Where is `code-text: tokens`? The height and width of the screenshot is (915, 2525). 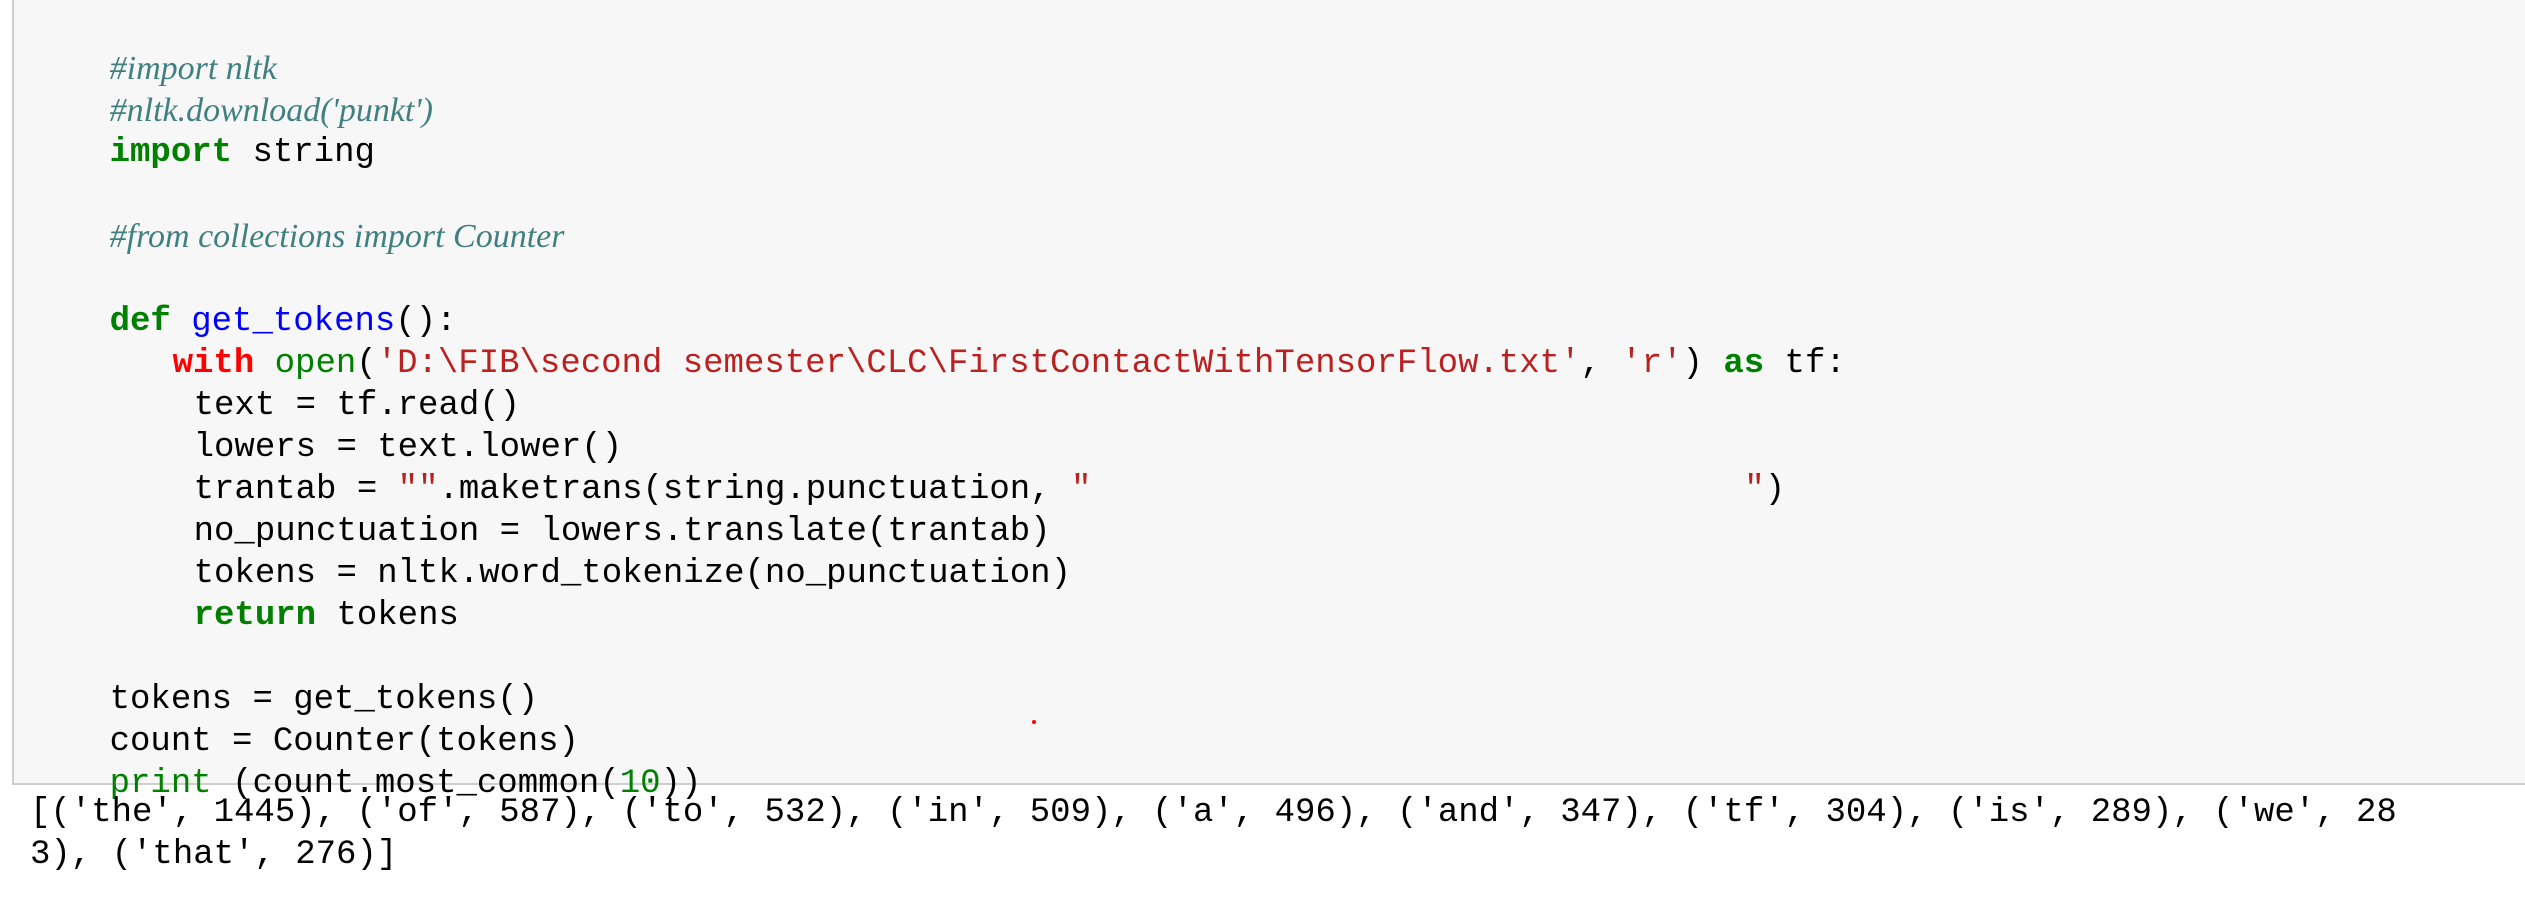 code-text: tokens is located at coordinates (387, 616).